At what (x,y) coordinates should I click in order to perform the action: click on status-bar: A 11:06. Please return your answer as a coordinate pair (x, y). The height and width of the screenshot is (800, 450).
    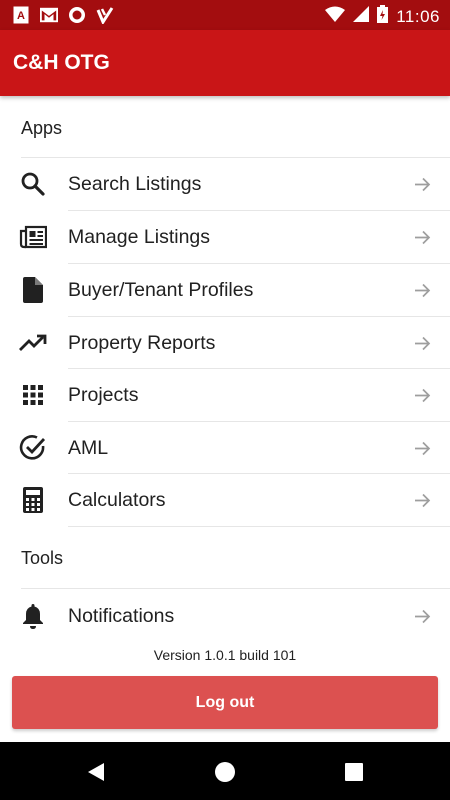
    Looking at the image, I should click on (225, 15).